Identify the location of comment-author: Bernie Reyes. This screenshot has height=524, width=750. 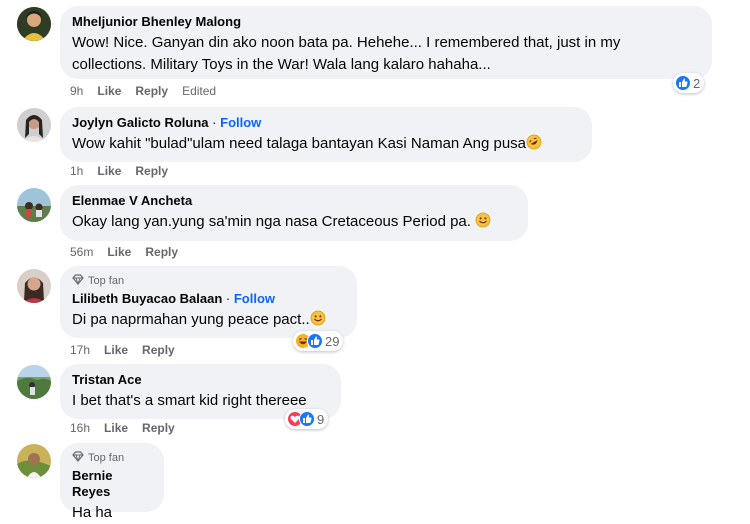
(112, 484).